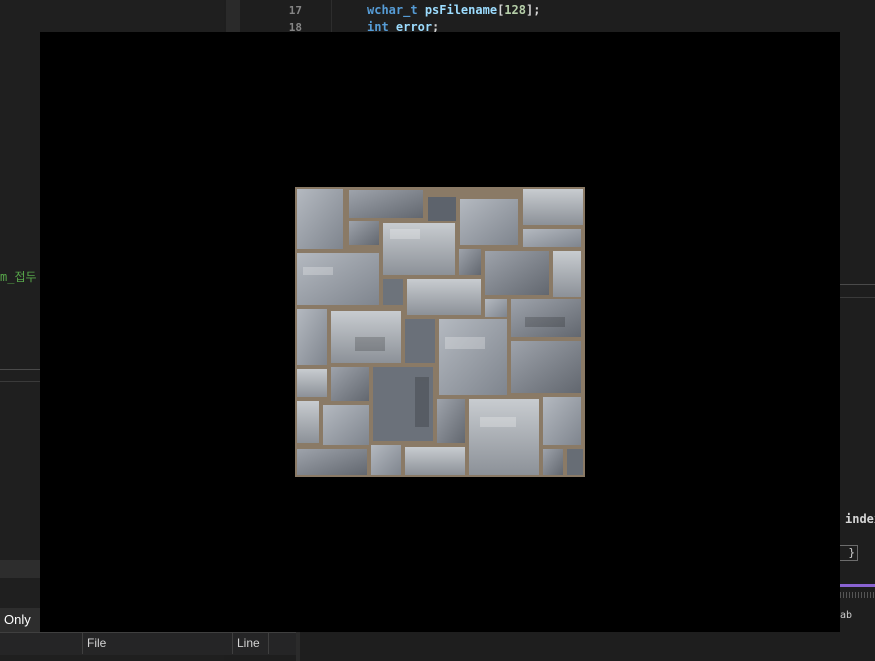  Describe the element at coordinates (848, 553) in the screenshot. I see `brace-fragment: }` at that location.